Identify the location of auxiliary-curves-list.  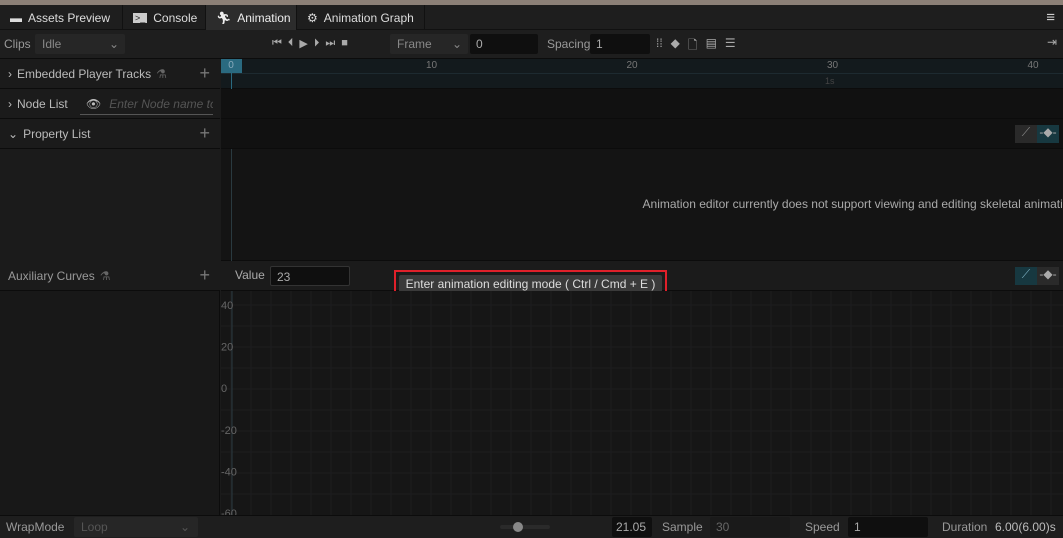
(110, 403).